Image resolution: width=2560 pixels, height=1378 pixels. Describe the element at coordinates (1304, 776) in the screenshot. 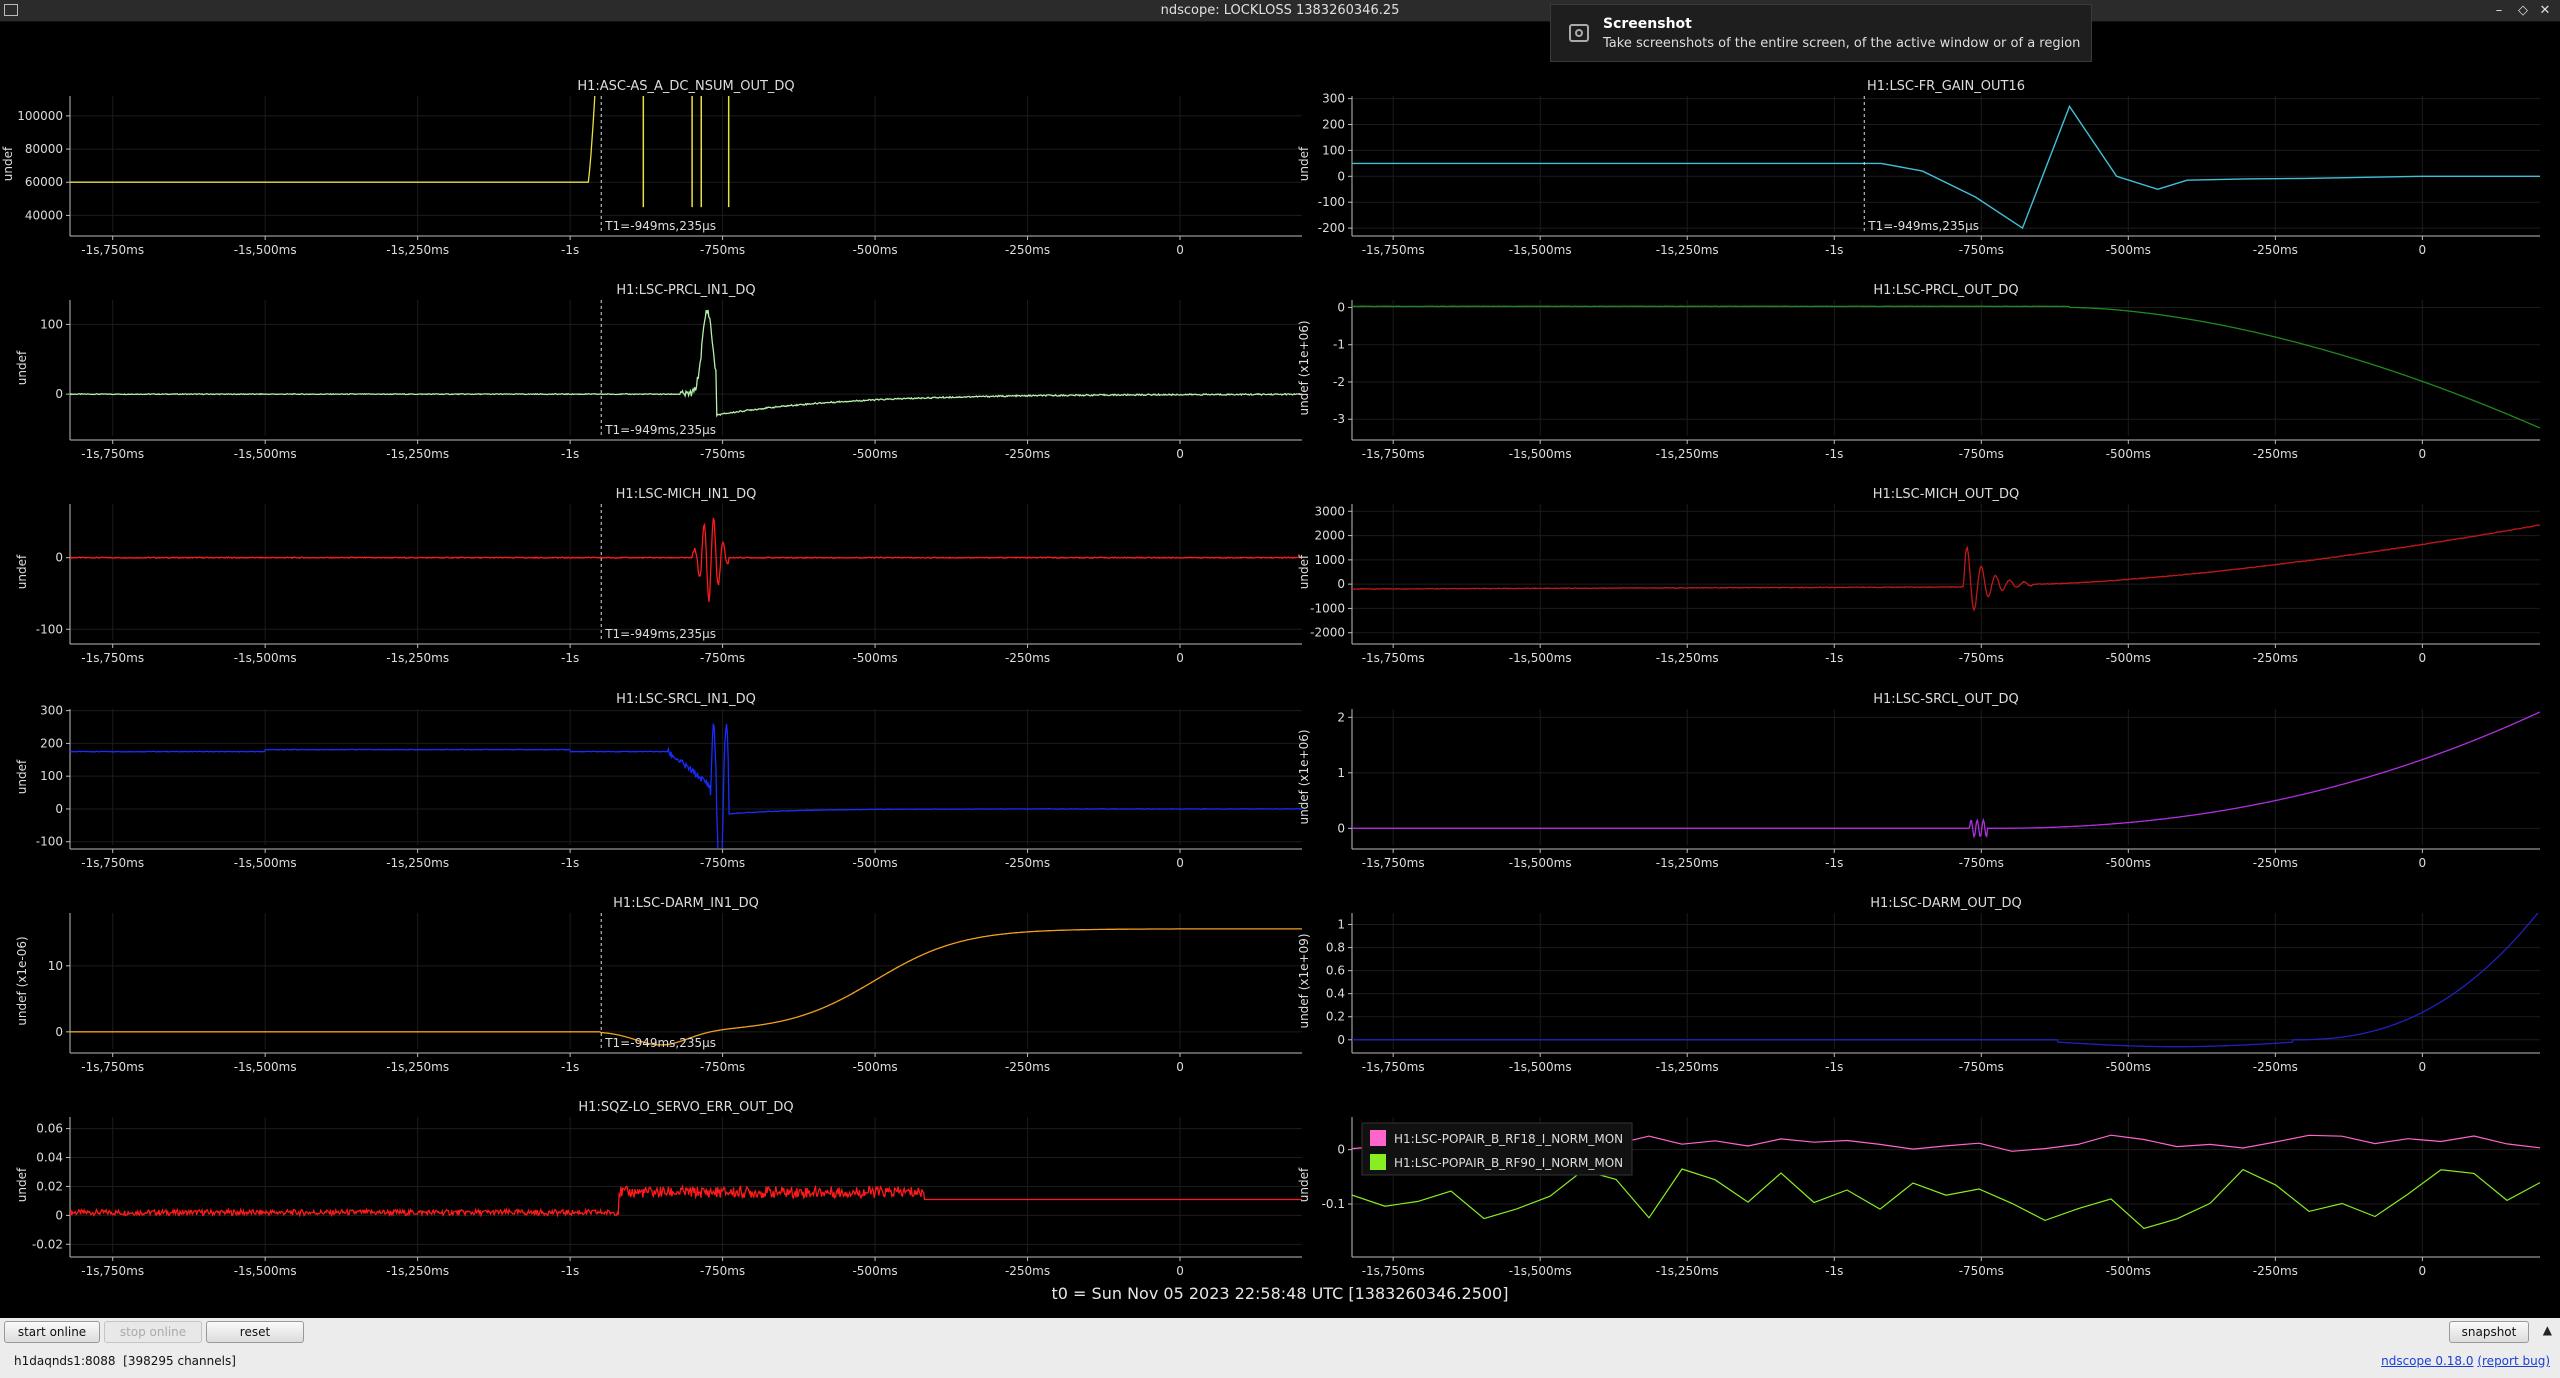

I see `y-axis-label: undef (x1e+06)` at that location.